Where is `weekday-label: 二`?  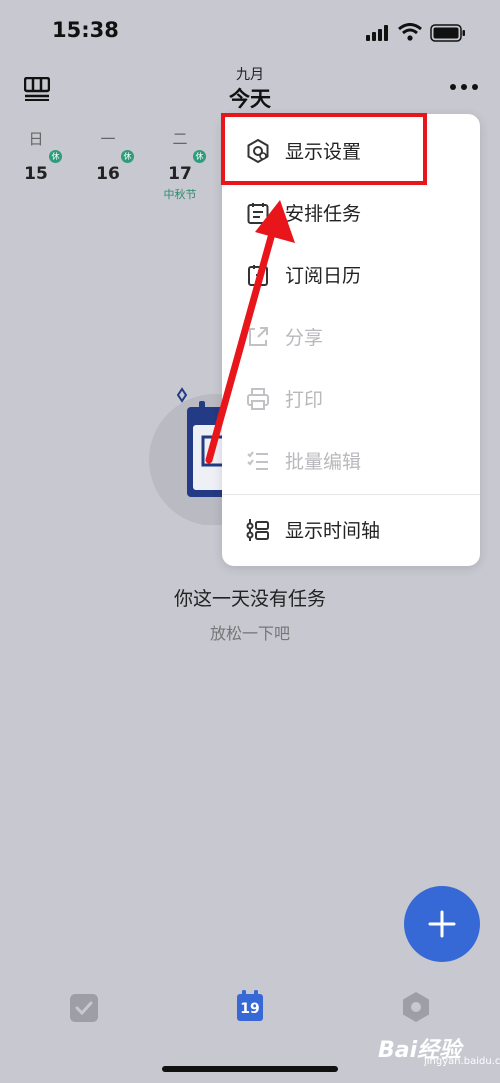
weekday-label: 二 is located at coordinates (180, 139).